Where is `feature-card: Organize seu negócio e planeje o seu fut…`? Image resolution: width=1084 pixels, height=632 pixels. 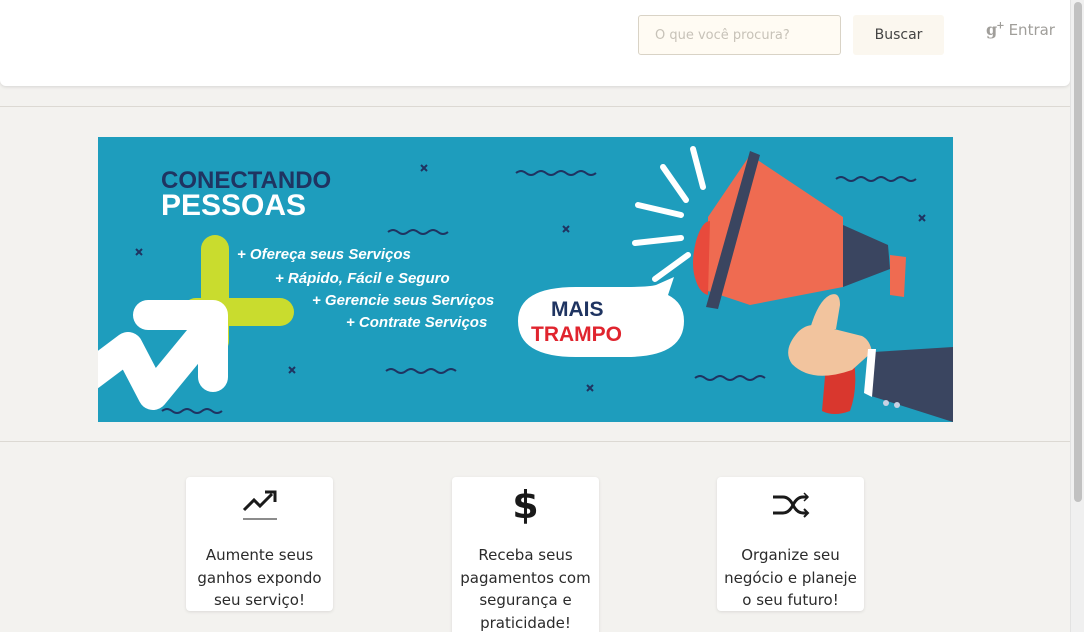
feature-card: Organize seu negócio e planeje o seu fut… is located at coordinates (790, 544).